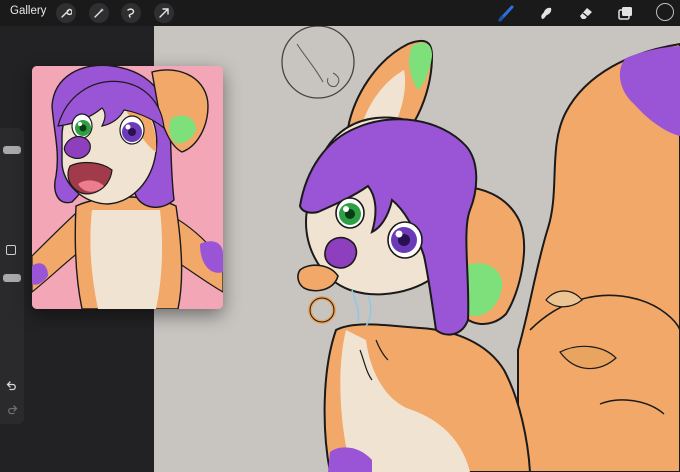 Image resolution: width=680 pixels, height=472 pixels. Describe the element at coordinates (131, 13) in the screenshot. I see `selection-icon` at that location.